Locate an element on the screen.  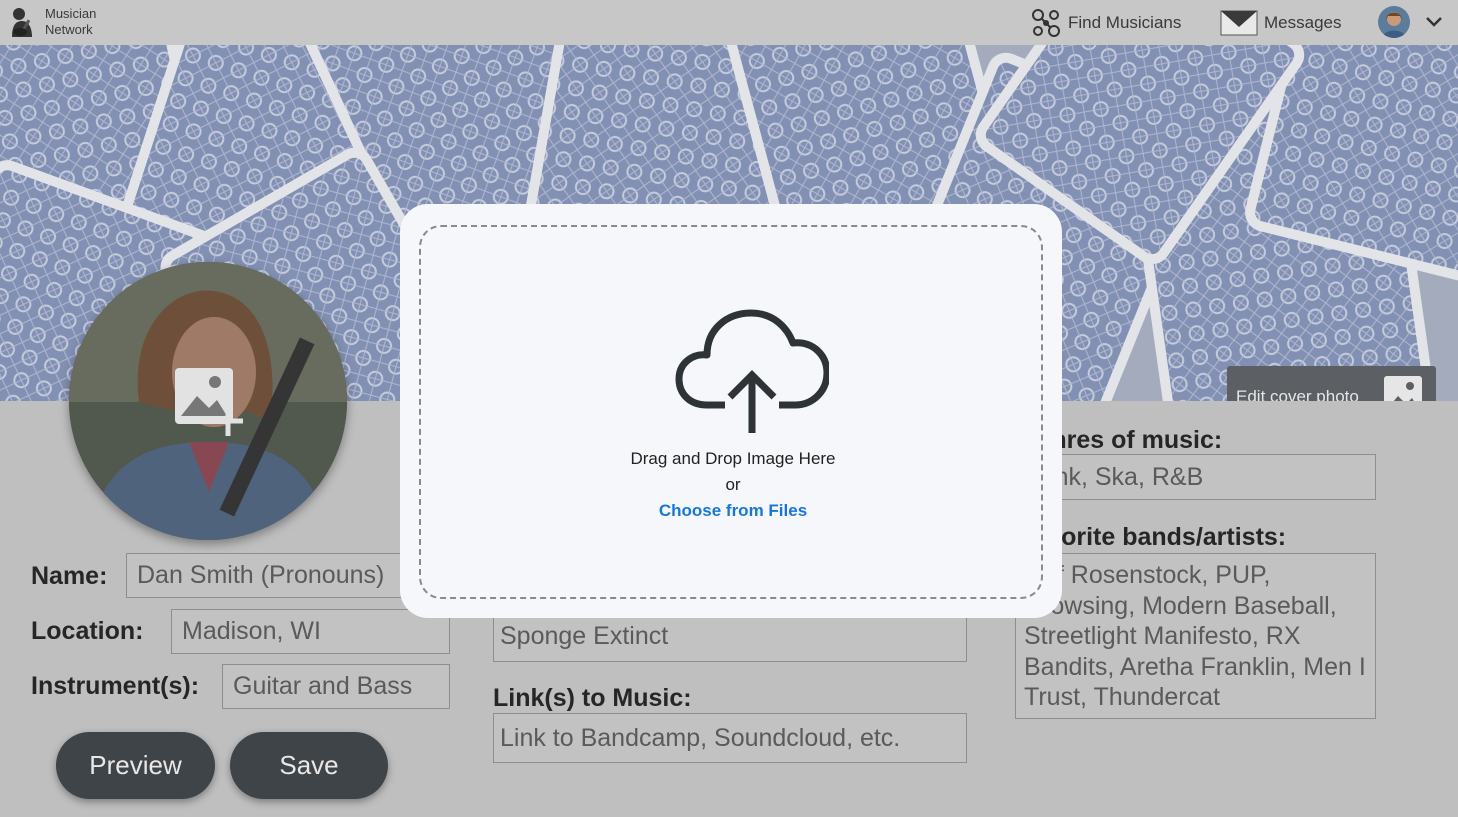
instrument-field: Guitar and Bass is located at coordinates (336, 686).